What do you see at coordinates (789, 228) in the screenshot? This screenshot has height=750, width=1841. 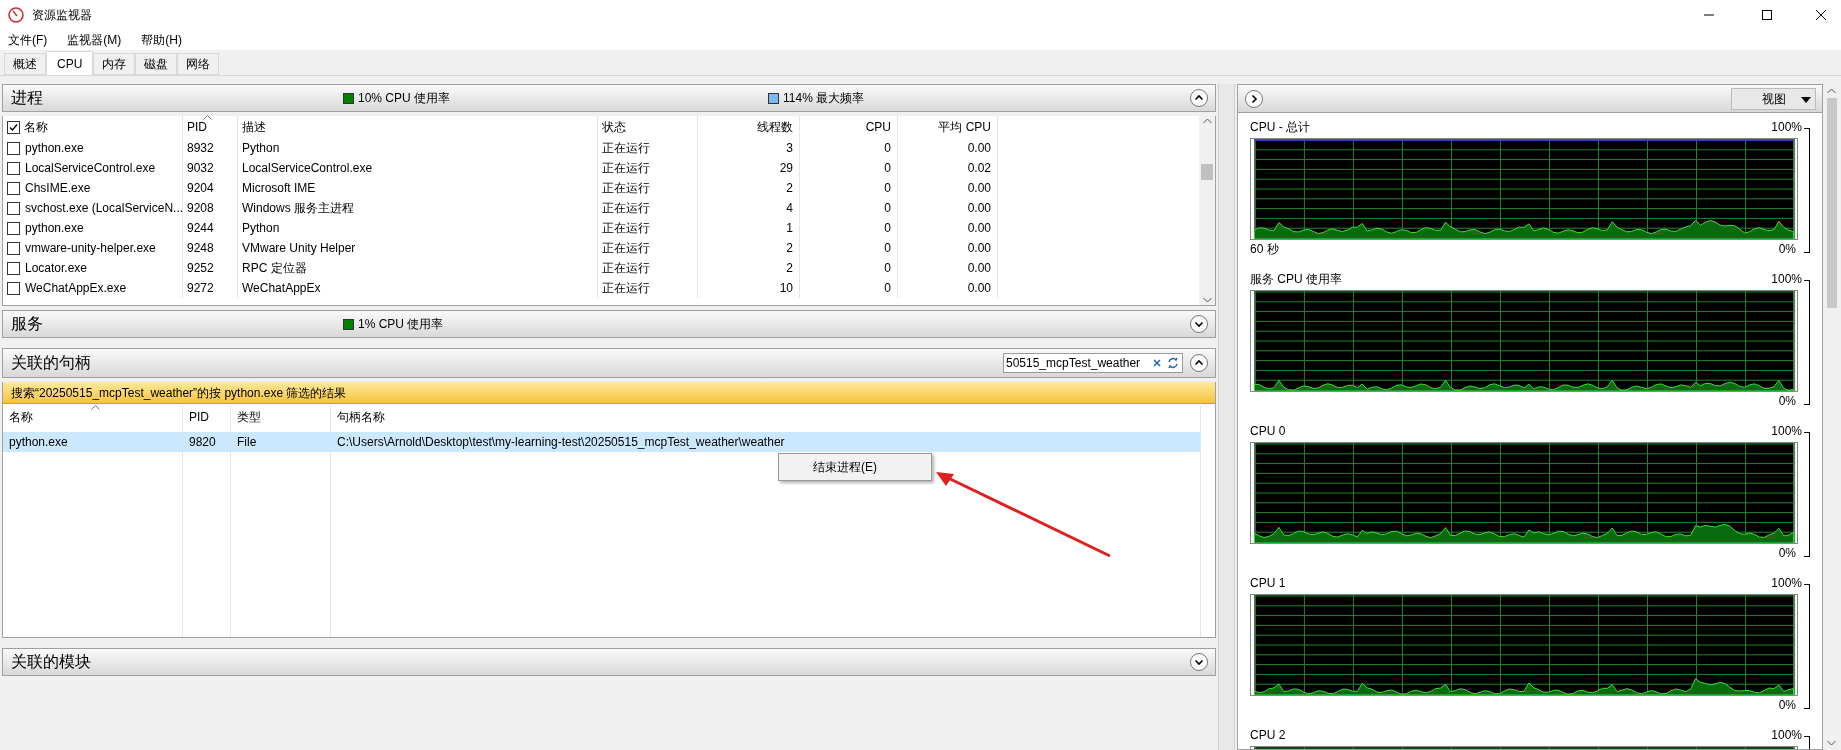 I see `table-cell-text: 1` at bounding box center [789, 228].